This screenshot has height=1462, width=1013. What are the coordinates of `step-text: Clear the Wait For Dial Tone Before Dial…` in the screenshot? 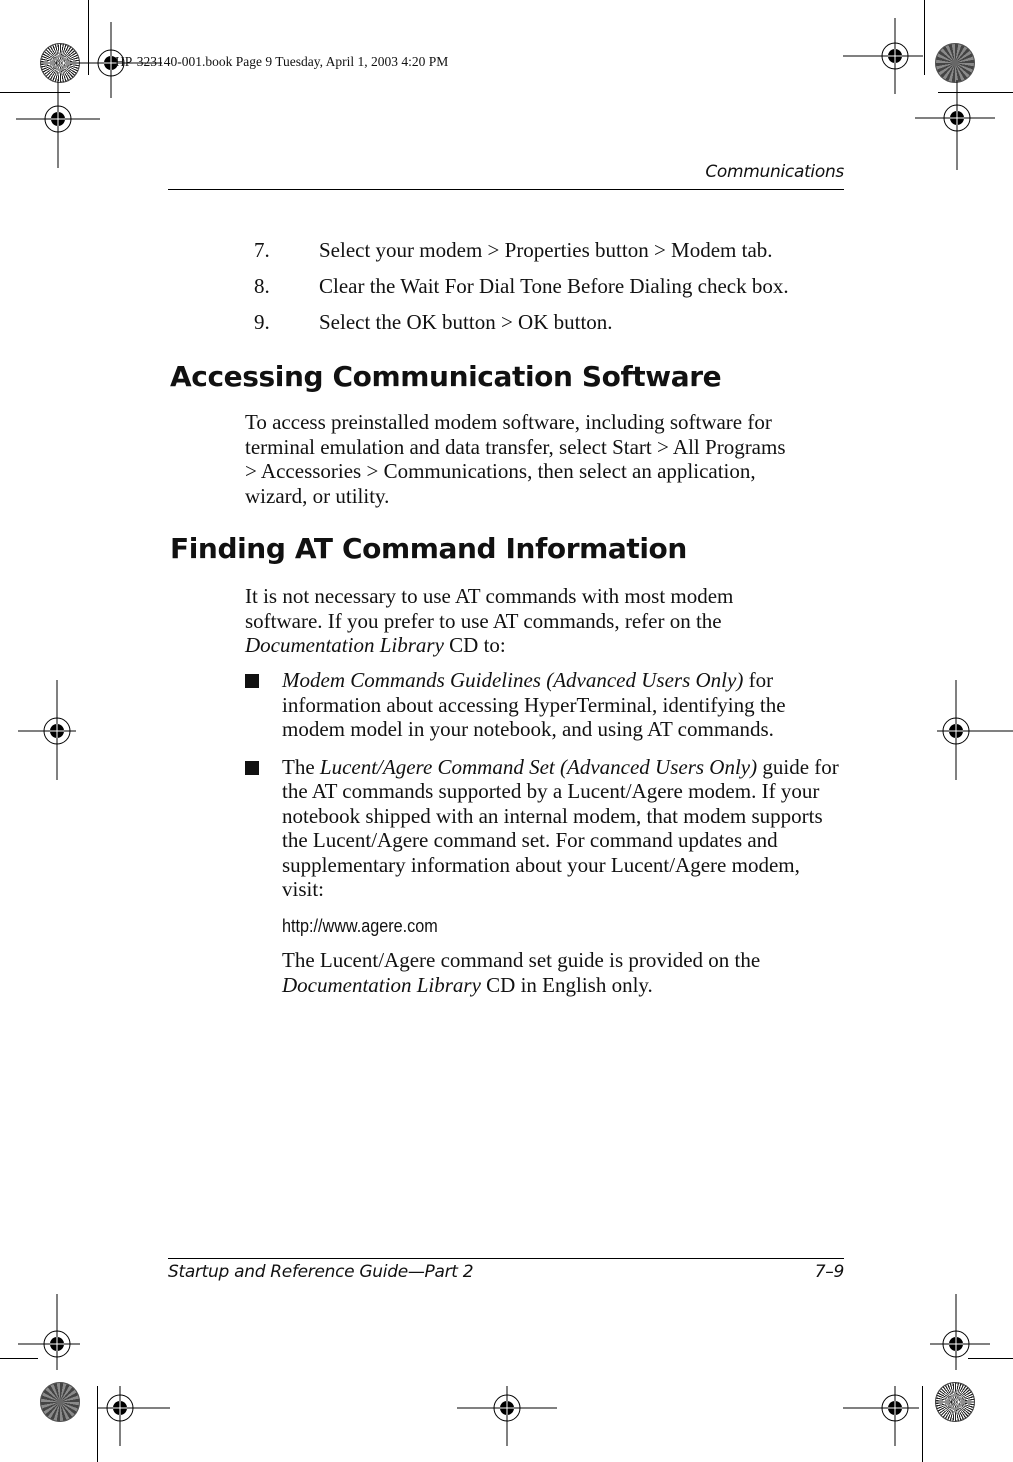 It's located at (554, 286).